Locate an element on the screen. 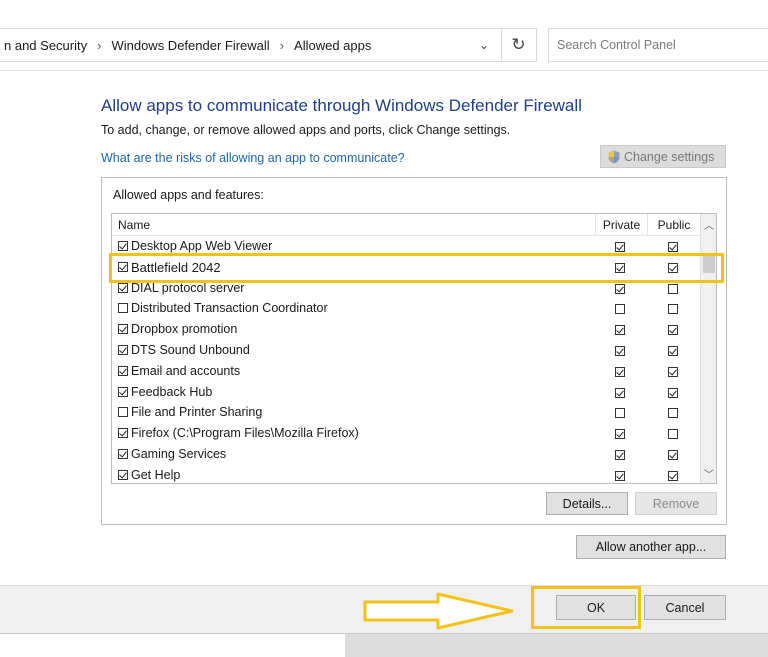  app-name-label: DTS Sound Unbound is located at coordinates (190, 349).